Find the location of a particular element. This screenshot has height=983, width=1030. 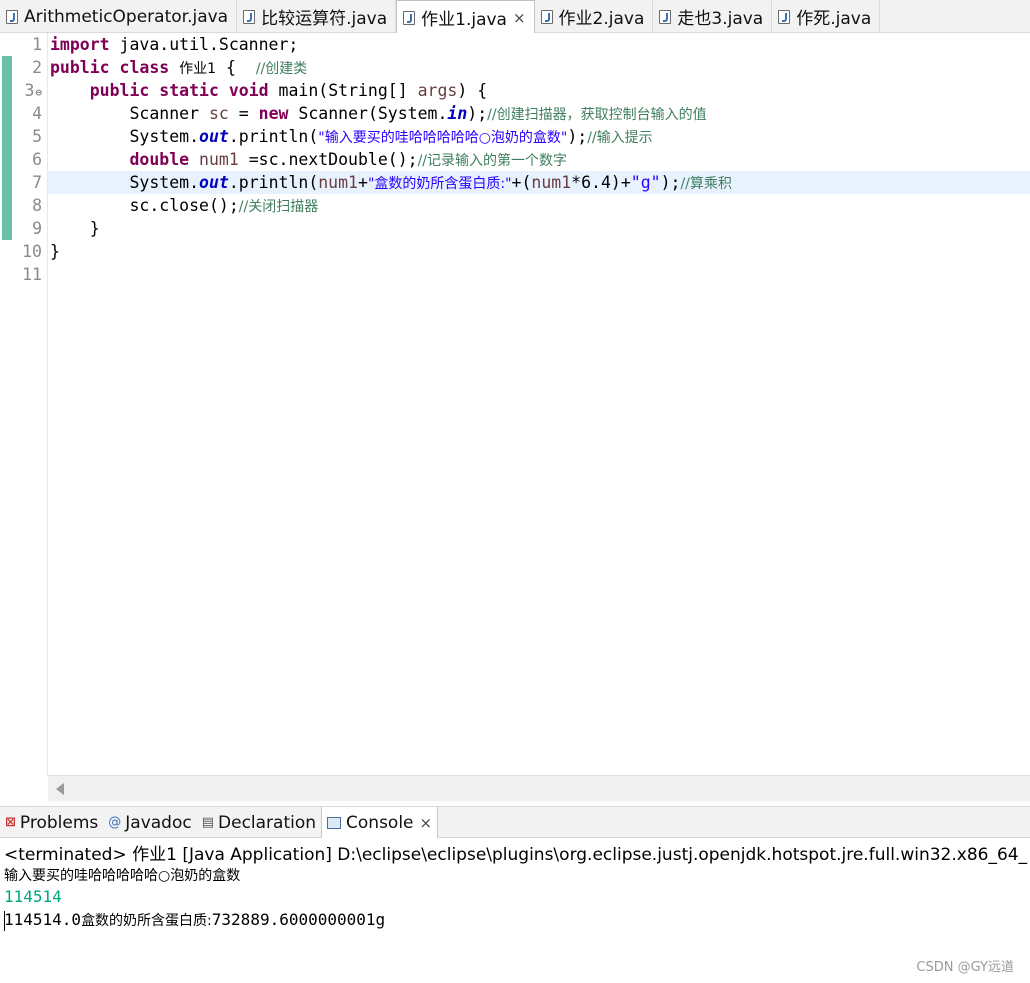

text-cursor is located at coordinates (4, 921).